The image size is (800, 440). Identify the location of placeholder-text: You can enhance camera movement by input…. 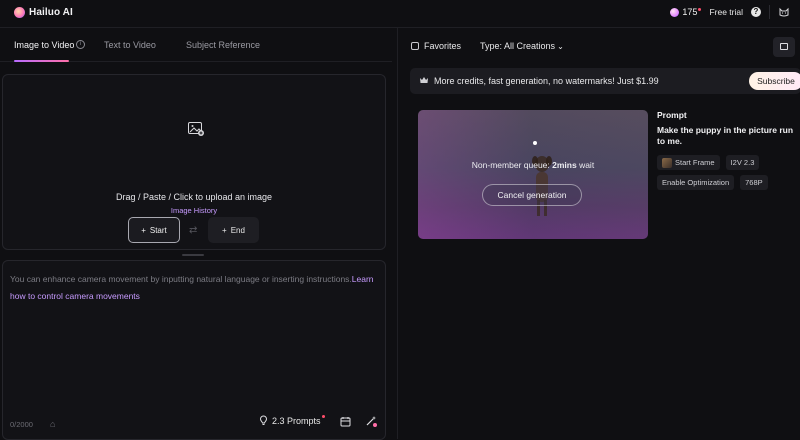
(181, 279).